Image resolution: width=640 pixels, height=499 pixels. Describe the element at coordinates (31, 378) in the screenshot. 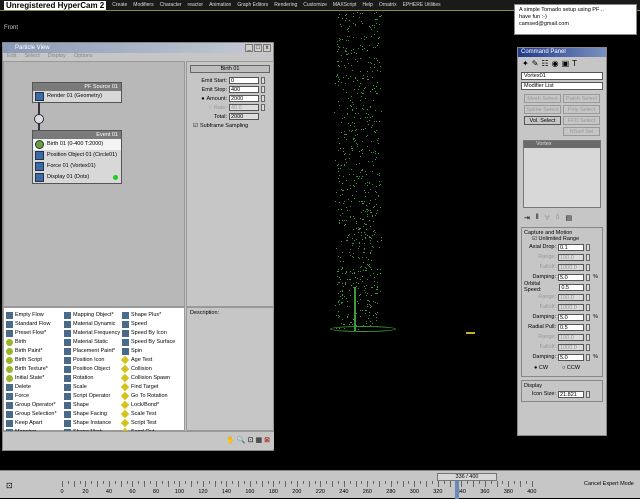

I see `depot-item: Initial State*` at that location.